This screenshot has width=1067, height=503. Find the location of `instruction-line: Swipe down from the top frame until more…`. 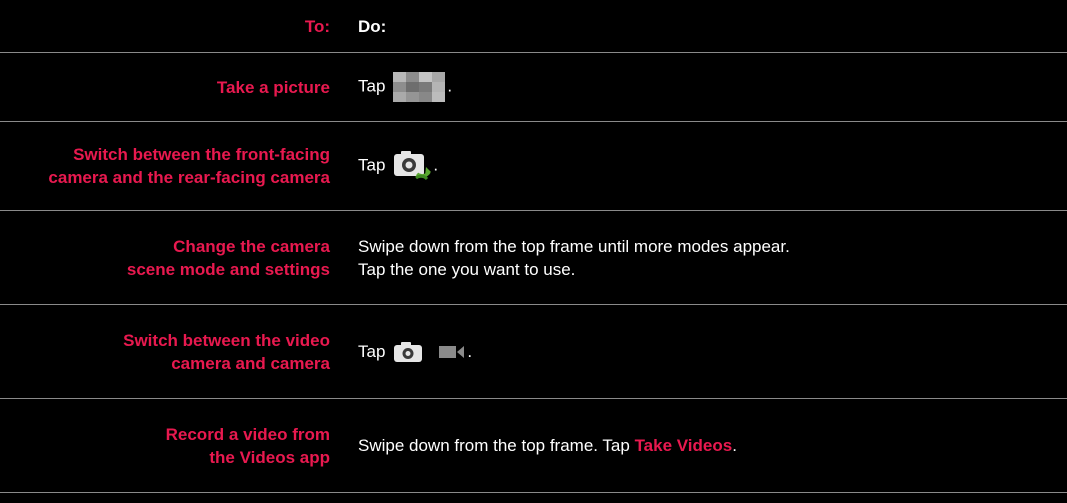

instruction-line: Swipe down from the top frame until more… is located at coordinates (574, 246).